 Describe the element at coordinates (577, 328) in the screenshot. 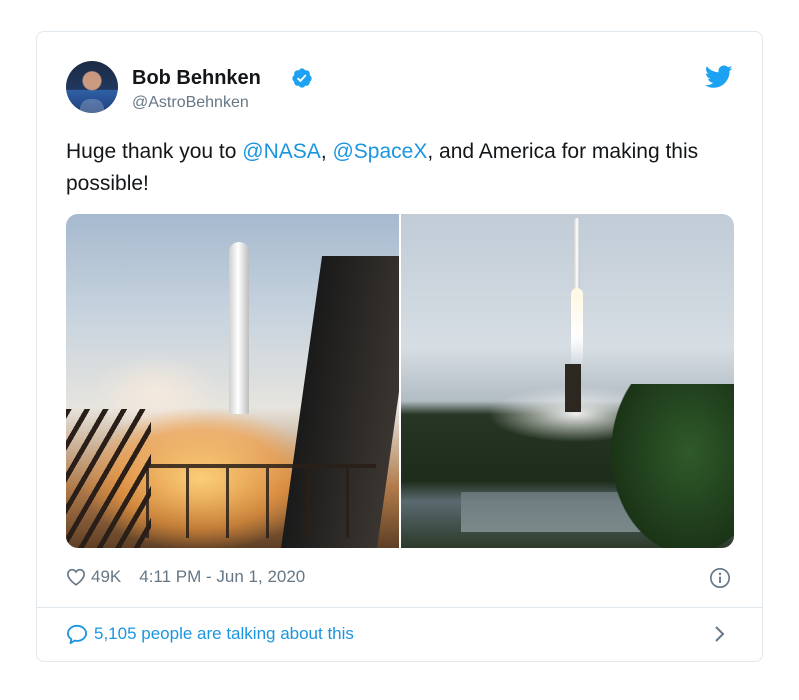

I see `rocket-exhaust` at that location.